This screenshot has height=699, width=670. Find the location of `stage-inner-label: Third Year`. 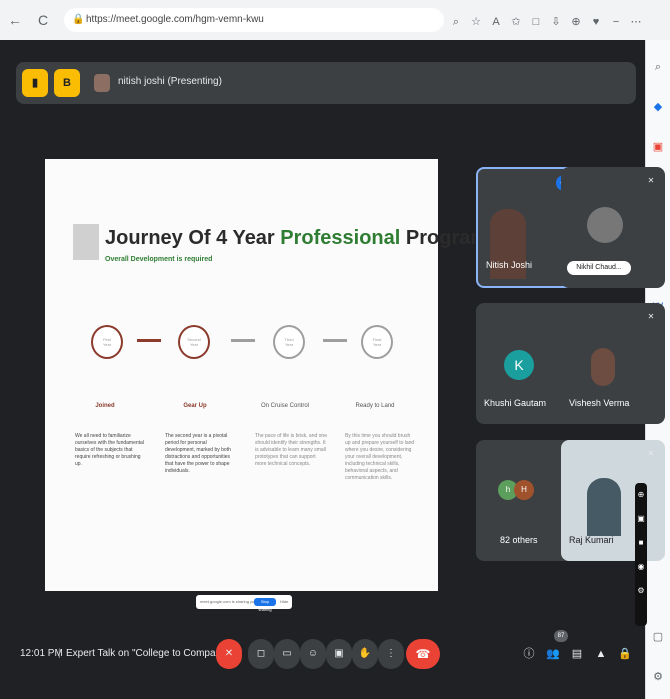

stage-inner-label: Third Year is located at coordinates (289, 342).